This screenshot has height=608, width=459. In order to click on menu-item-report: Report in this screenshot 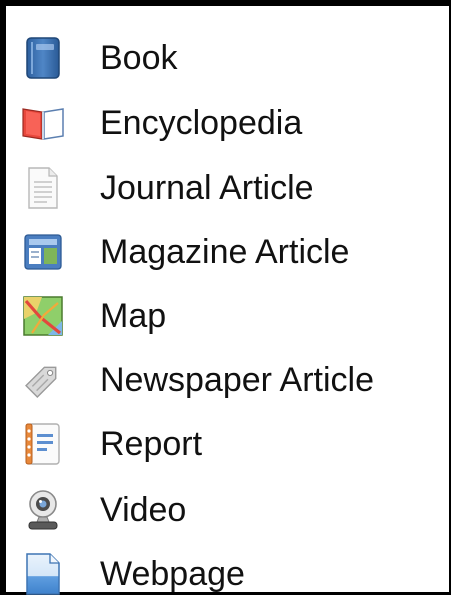, I will do `click(111, 444)`.